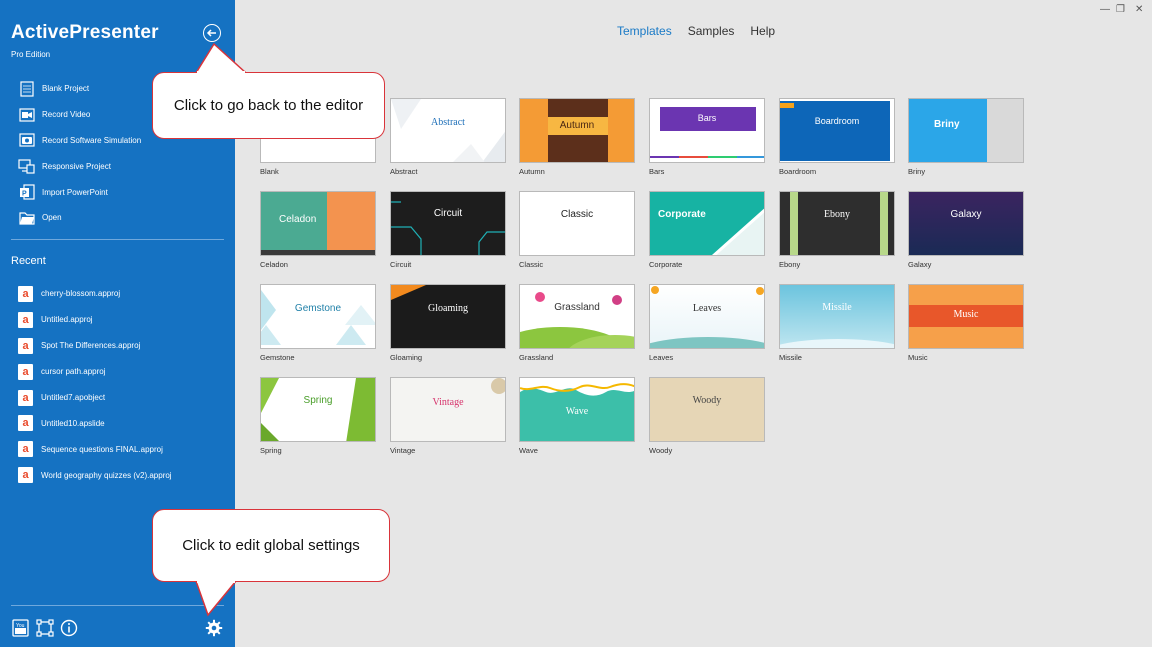  I want to click on template-thumb-text: Classic, so click(577, 214).